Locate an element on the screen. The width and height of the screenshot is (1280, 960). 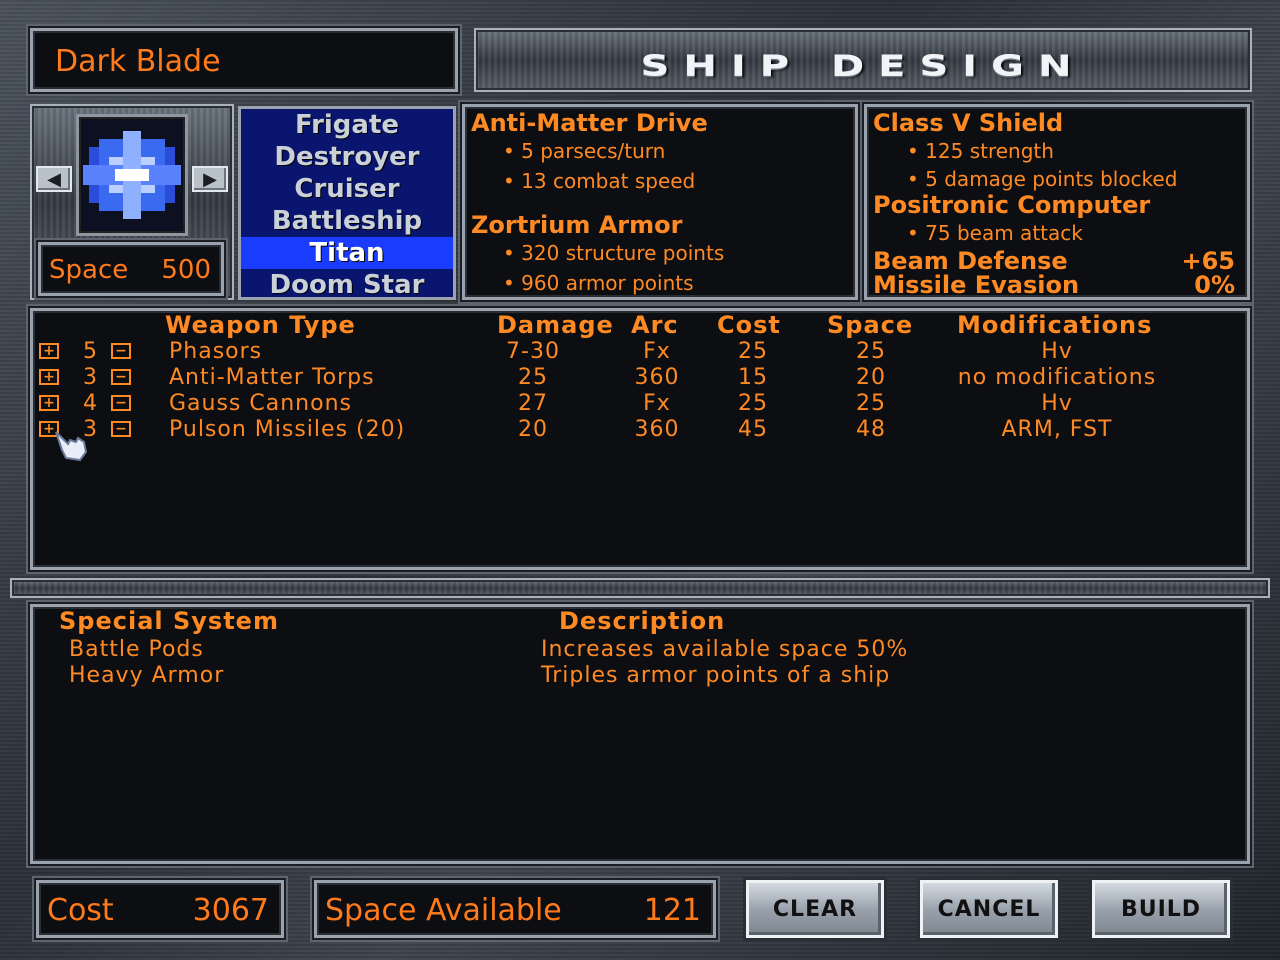
hull-item-frigate: Frigate is located at coordinates (347, 125).